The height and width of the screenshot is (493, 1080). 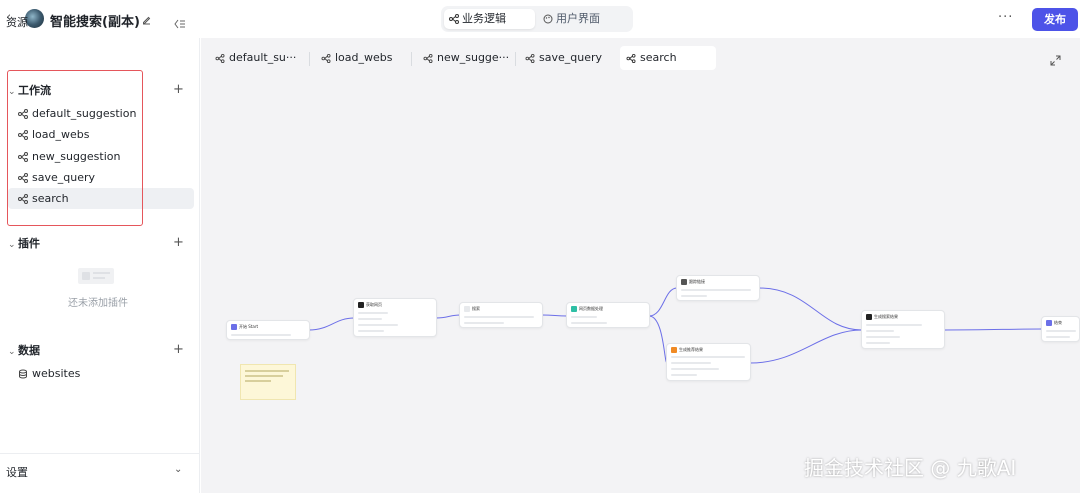 What do you see at coordinates (268, 382) in the screenshot?
I see `canvas-note` at bounding box center [268, 382].